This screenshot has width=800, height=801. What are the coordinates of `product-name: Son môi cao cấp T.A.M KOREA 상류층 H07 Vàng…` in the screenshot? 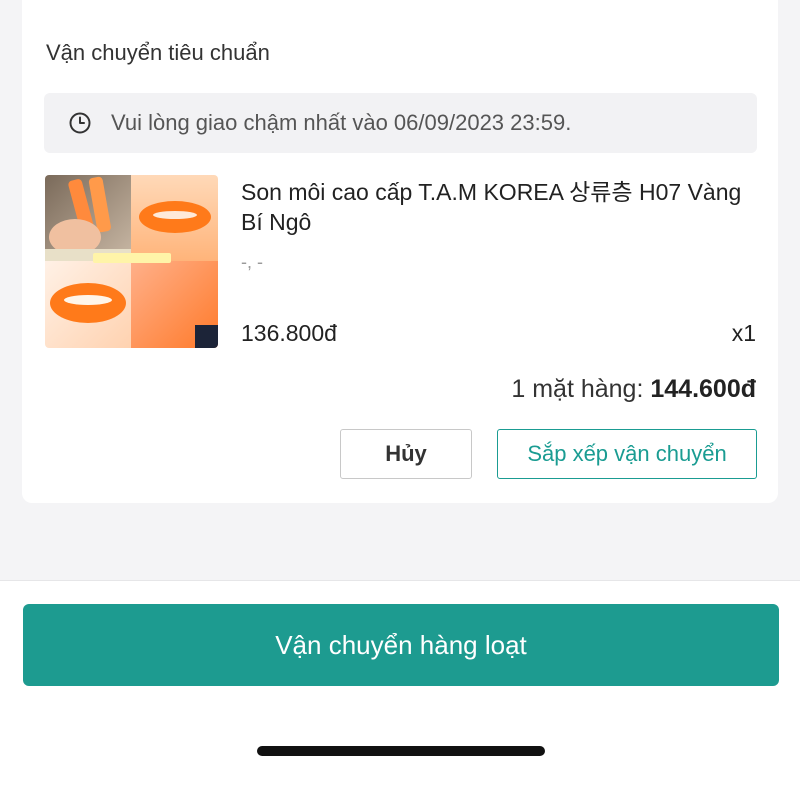 It's located at (501, 207).